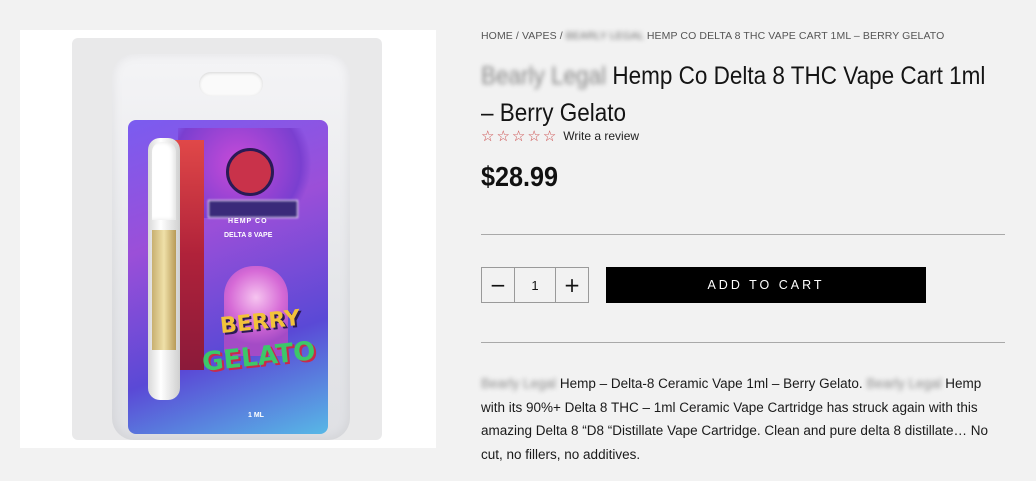  I want to click on quantity-stepper: − +, so click(535, 285).